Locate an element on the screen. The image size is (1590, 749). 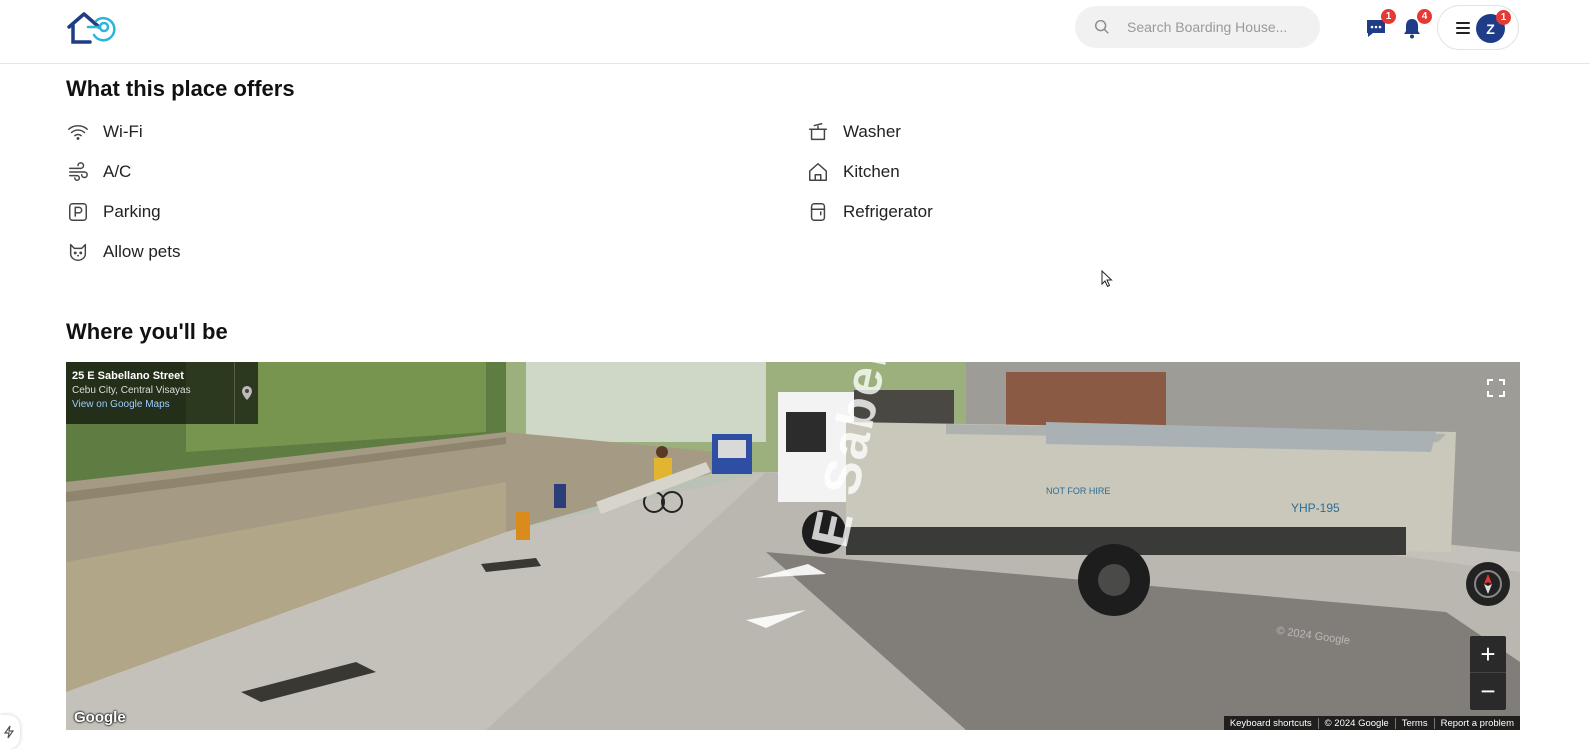
amenity-washer: Washer is located at coordinates (853, 132).